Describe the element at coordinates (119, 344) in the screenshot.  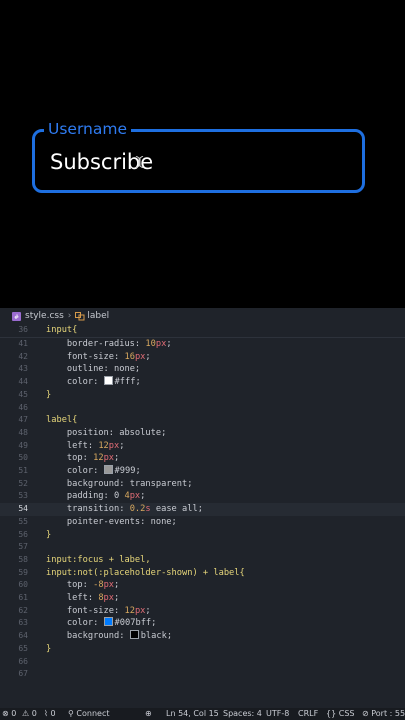
I see `line-text: border-radius: 10px;` at that location.